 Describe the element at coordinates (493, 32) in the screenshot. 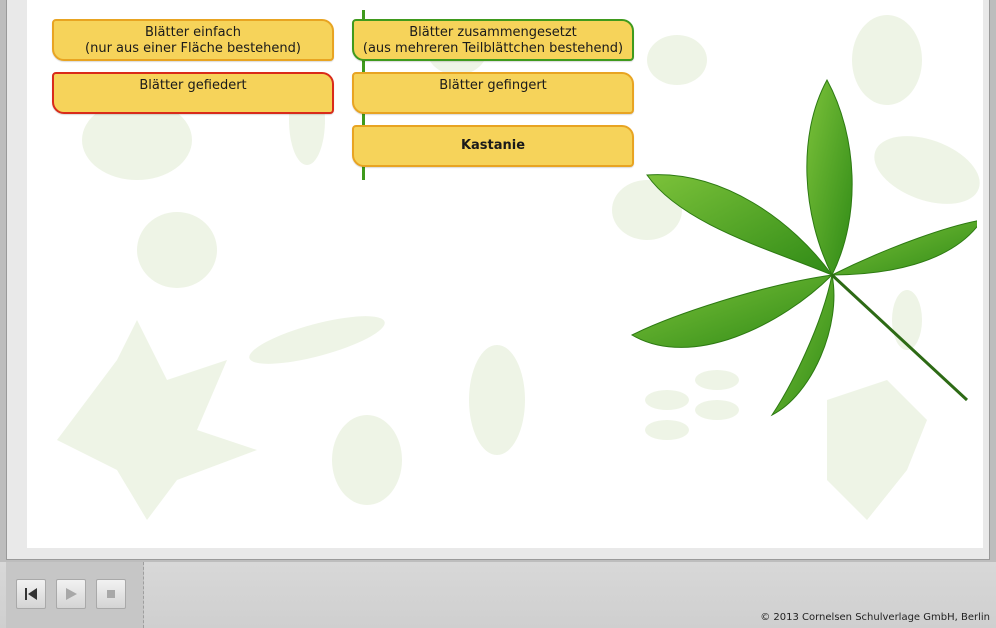

I see `card-label: Blätter zusammengesetzt` at that location.